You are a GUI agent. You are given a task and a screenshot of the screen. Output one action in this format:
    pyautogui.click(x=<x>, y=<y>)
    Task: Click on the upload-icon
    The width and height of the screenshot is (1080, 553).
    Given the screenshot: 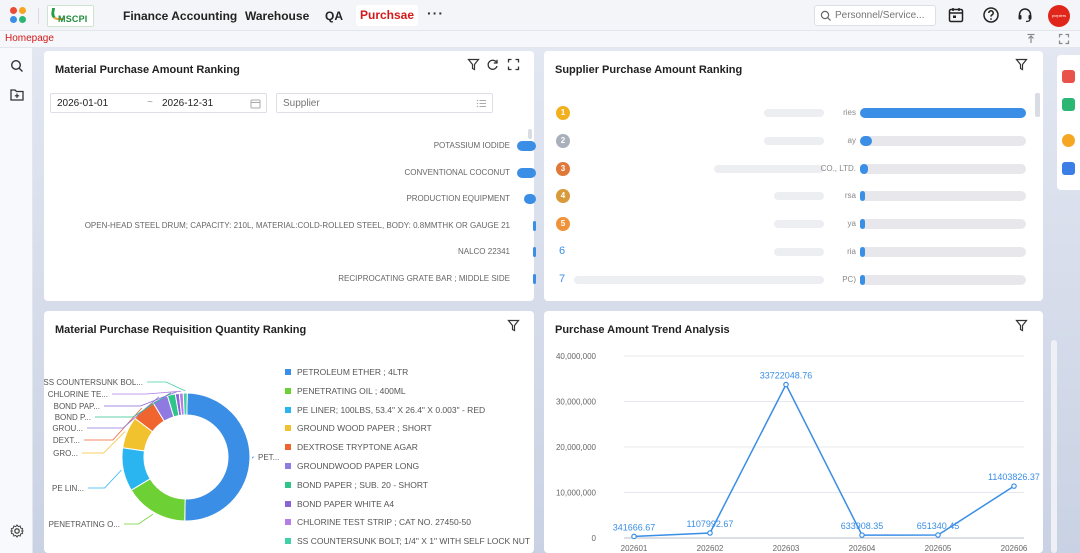 What is the action you would take?
    pyautogui.click(x=1031, y=39)
    